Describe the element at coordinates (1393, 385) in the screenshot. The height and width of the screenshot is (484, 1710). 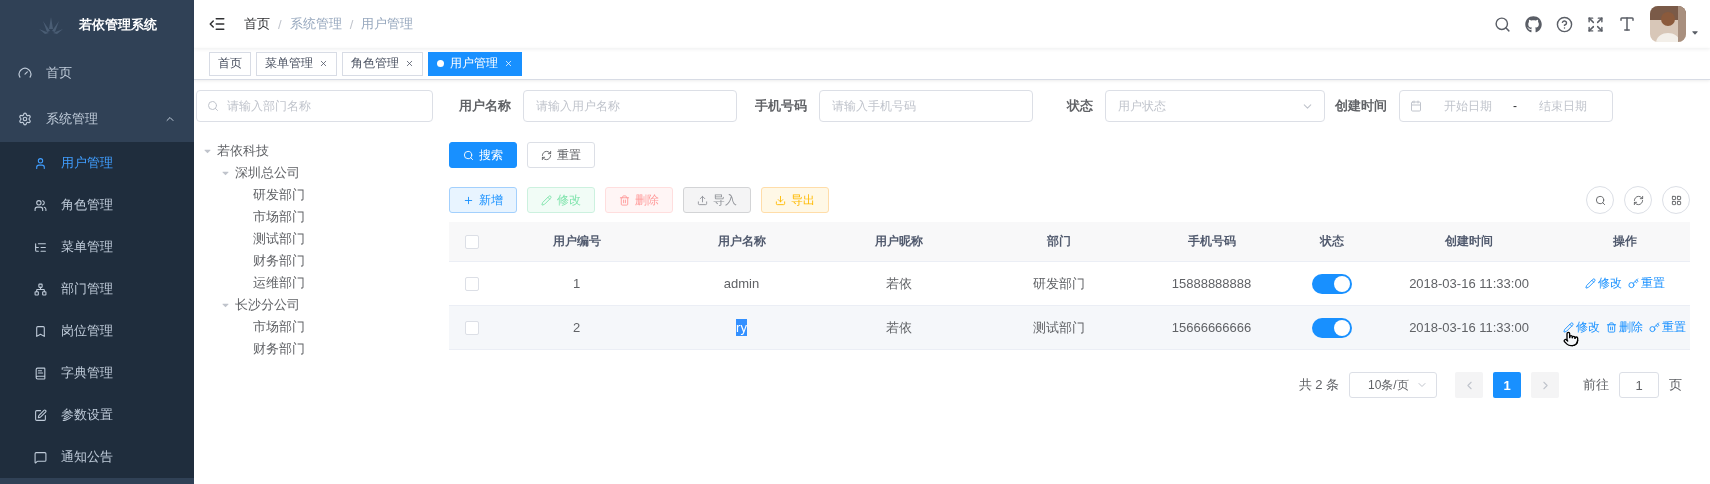
I see `page-size-select: 10条/页` at that location.